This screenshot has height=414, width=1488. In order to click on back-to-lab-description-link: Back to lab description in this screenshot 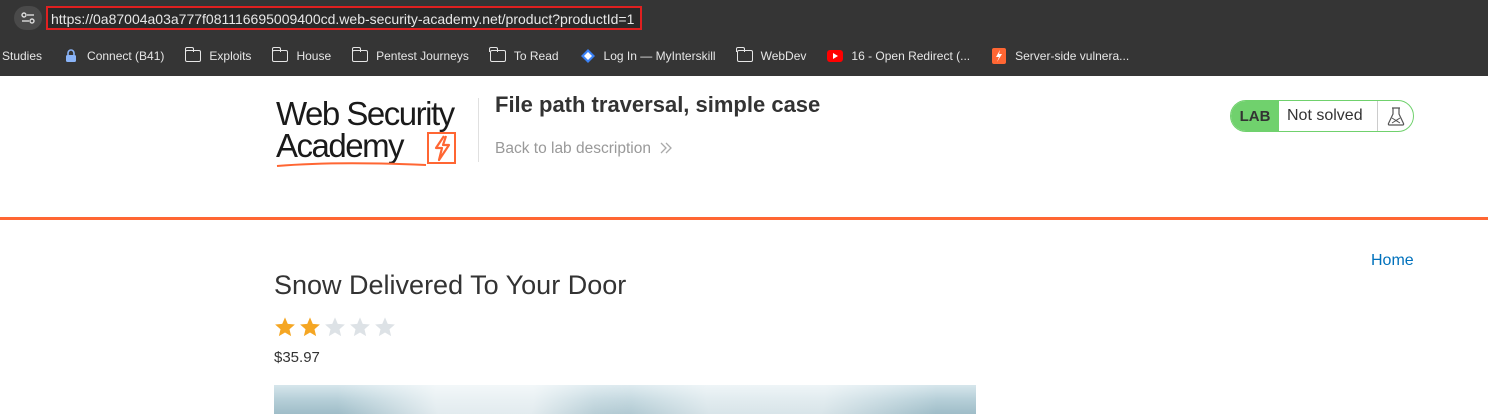, I will do `click(584, 149)`.